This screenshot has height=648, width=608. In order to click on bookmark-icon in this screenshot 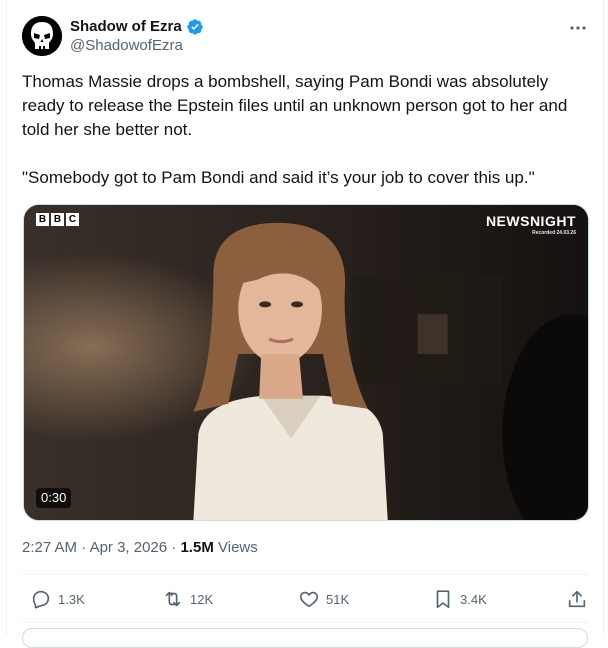, I will do `click(443, 599)`.